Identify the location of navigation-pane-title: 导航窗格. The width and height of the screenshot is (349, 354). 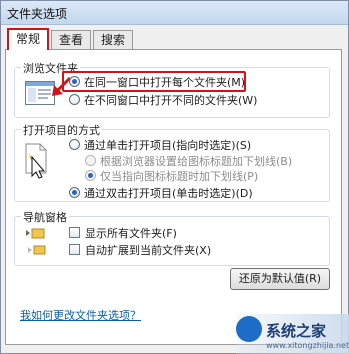
(45, 217).